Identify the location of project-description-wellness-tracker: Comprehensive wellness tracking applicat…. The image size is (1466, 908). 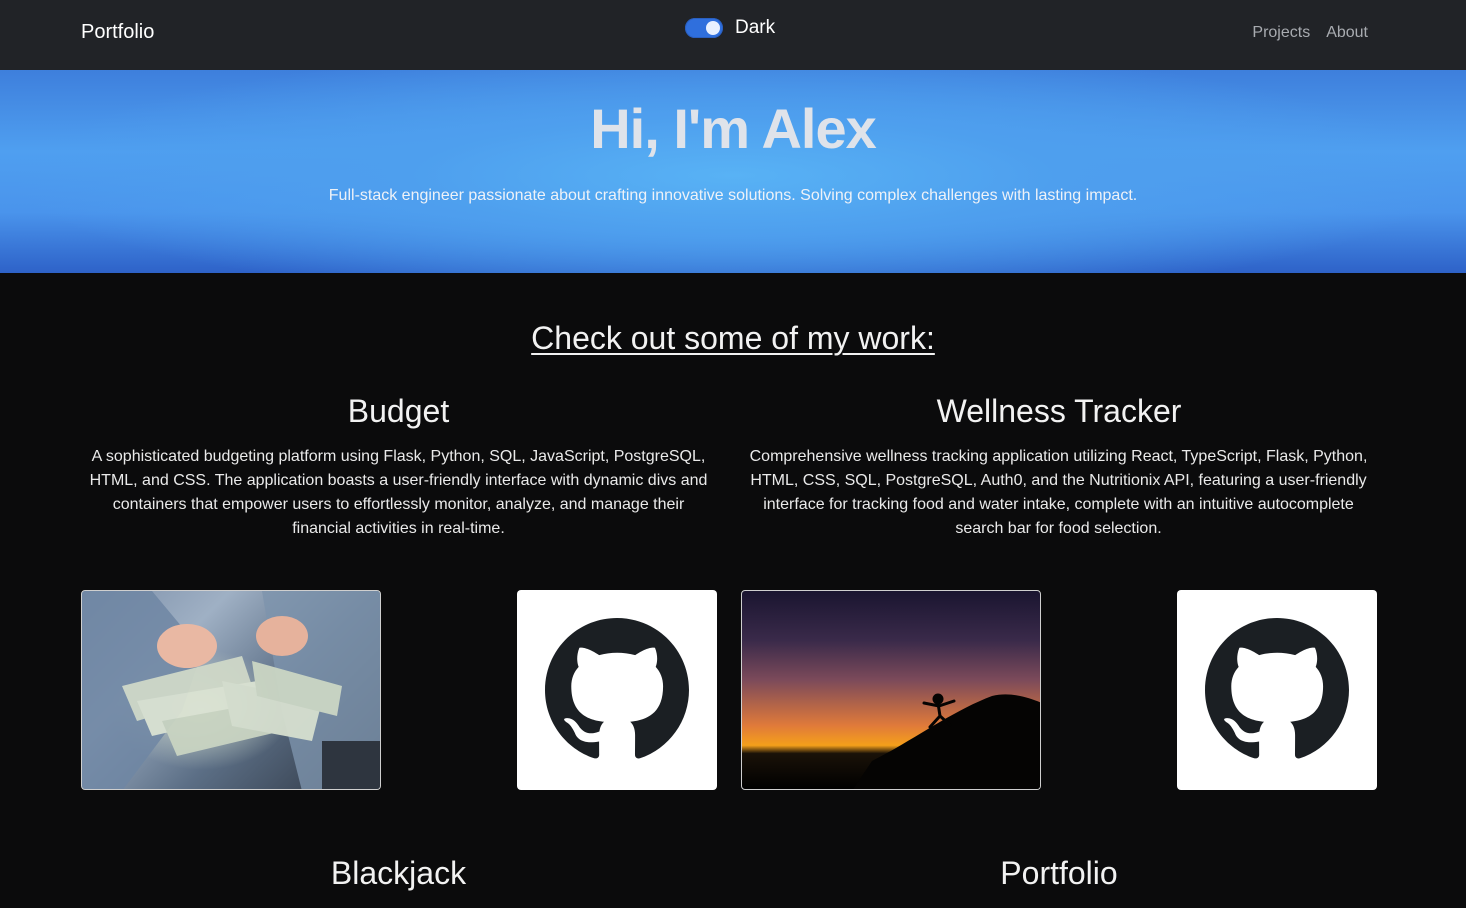
(1058, 492).